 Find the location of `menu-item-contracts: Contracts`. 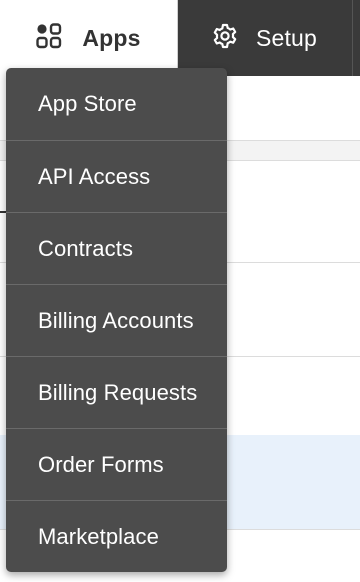

menu-item-contracts: Contracts is located at coordinates (116, 248).